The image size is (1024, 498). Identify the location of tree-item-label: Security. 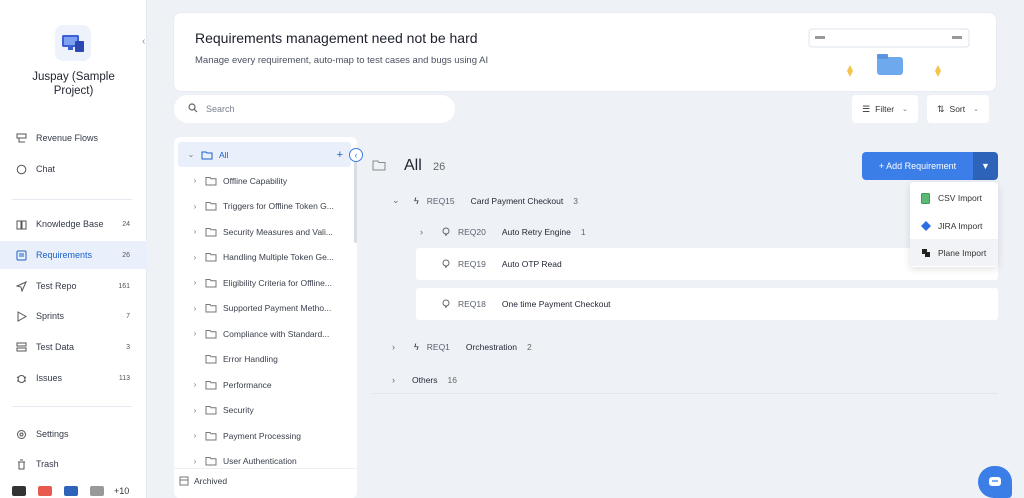
(238, 410).